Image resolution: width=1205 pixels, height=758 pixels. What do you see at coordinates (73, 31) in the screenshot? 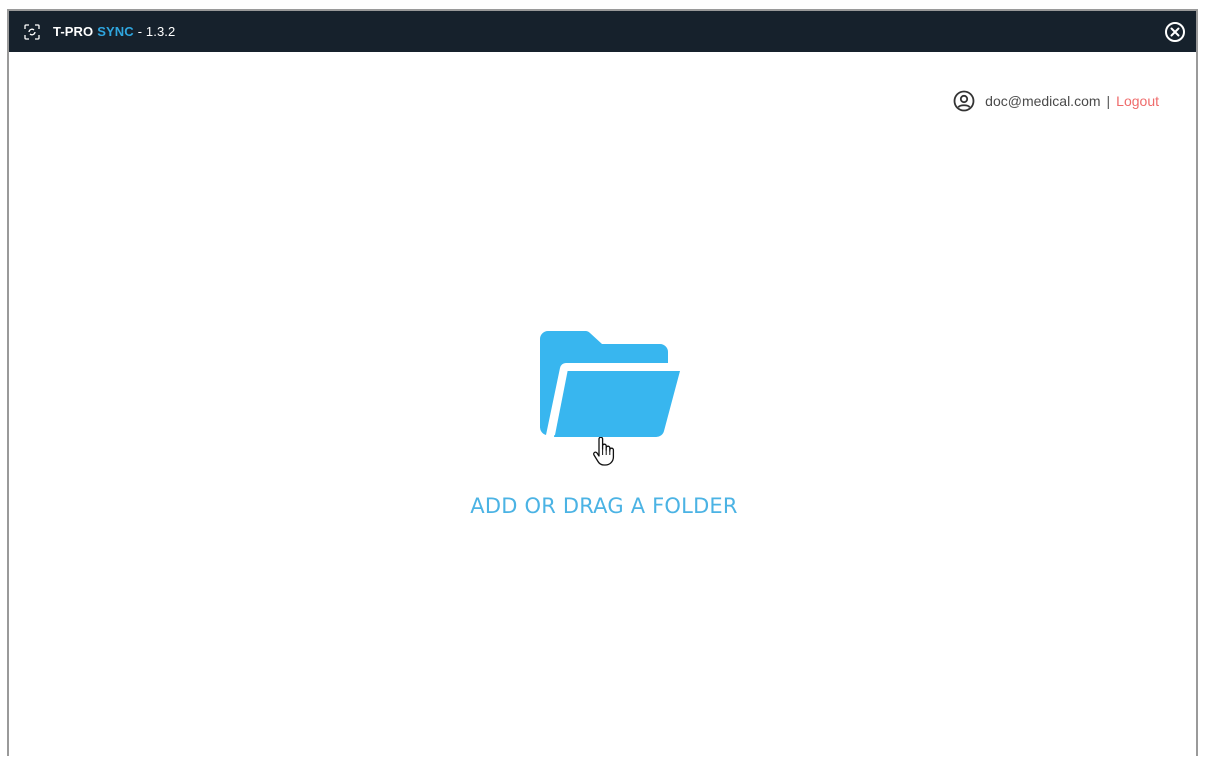
I see `title-brand: T-PRO` at bounding box center [73, 31].